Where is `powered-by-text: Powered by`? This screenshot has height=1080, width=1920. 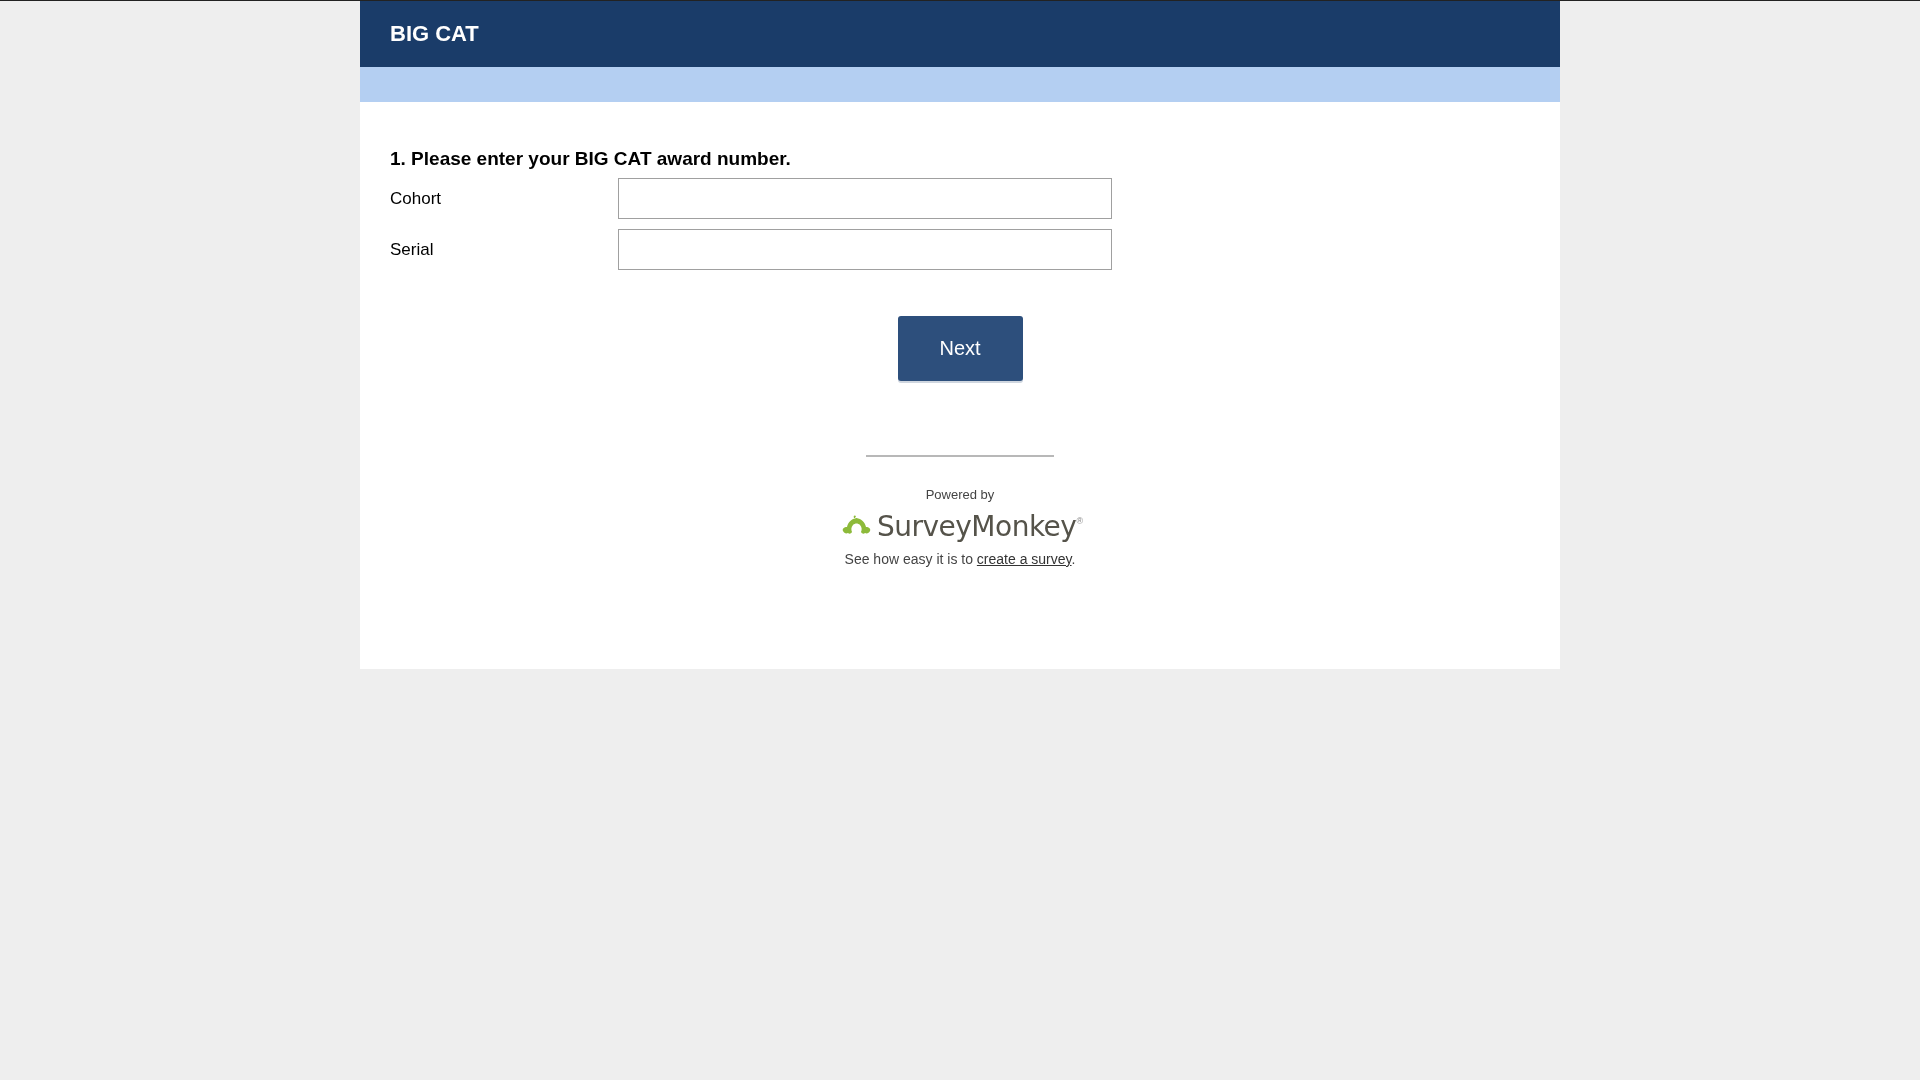 powered-by-text: Powered by is located at coordinates (960, 494).